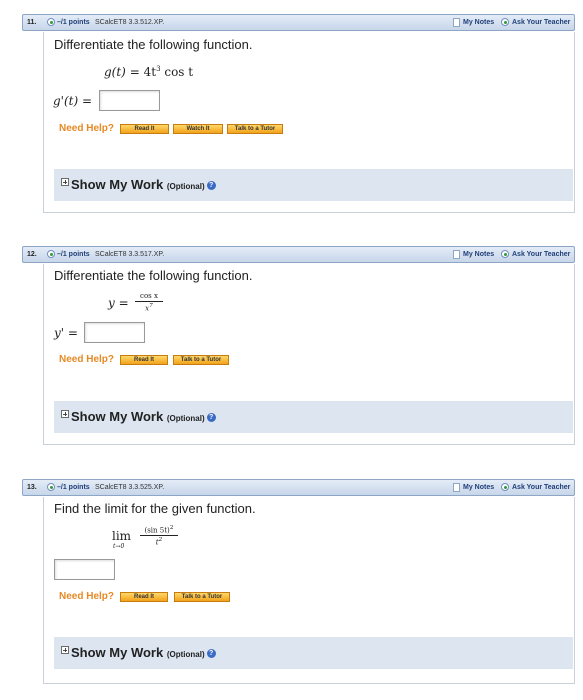 The image size is (583, 700). Describe the element at coordinates (159, 542) in the screenshot. I see `fraction-denominator: t2` at that location.